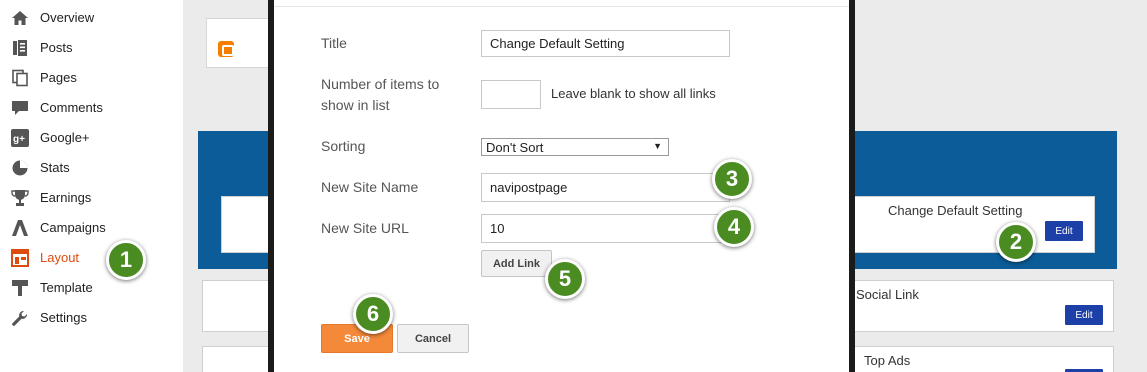 The image size is (1147, 372). What do you see at coordinates (20, 108) in the screenshot?
I see `comment-icon` at bounding box center [20, 108].